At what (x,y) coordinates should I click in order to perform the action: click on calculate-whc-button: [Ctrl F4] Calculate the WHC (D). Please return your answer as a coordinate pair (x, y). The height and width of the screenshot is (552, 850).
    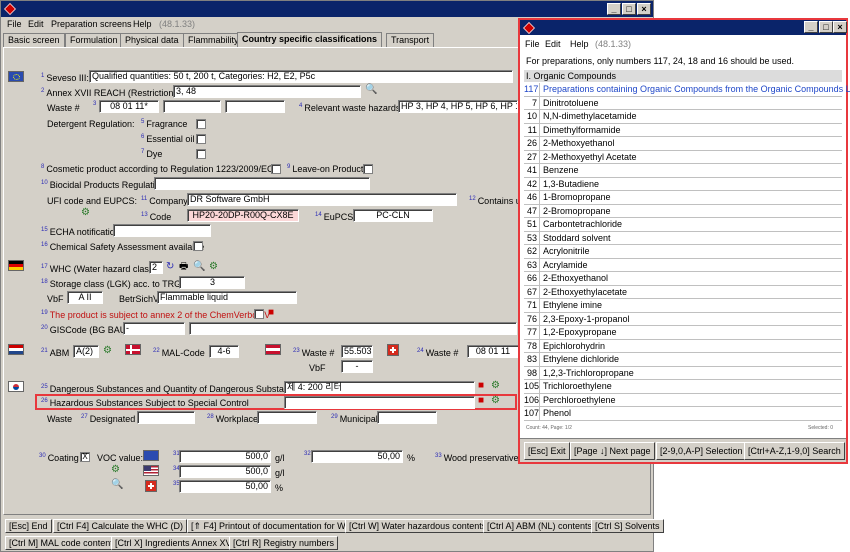
    Looking at the image, I should click on (120, 526).